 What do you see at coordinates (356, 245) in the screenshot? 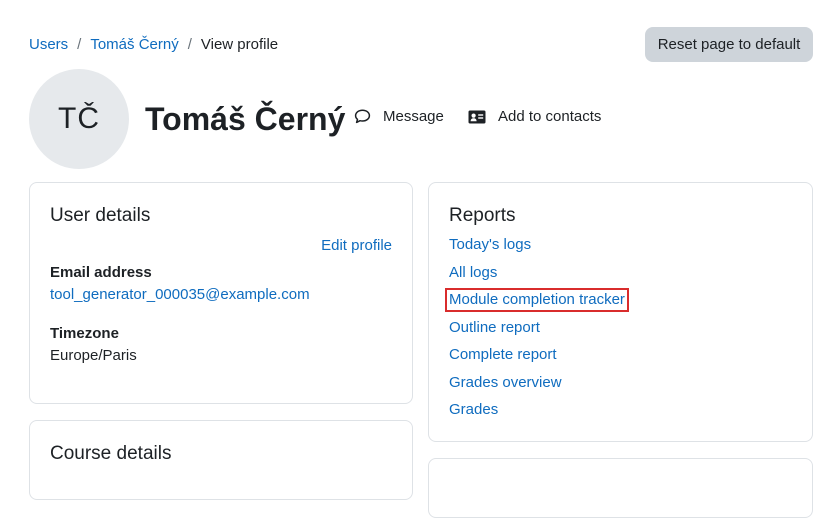
I see `edit-profile-link: Edit profile` at bounding box center [356, 245].